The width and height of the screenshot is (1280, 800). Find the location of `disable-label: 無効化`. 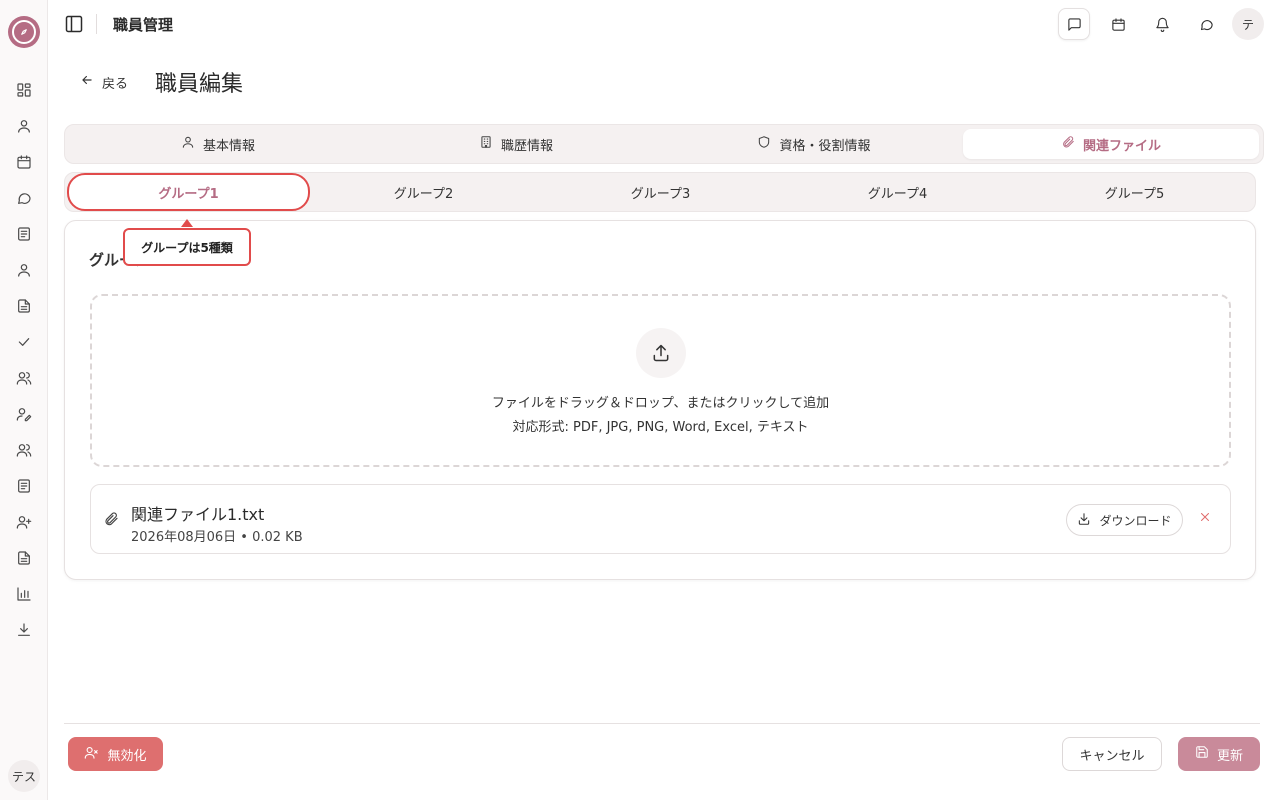

disable-label: 無効化 is located at coordinates (127, 756).